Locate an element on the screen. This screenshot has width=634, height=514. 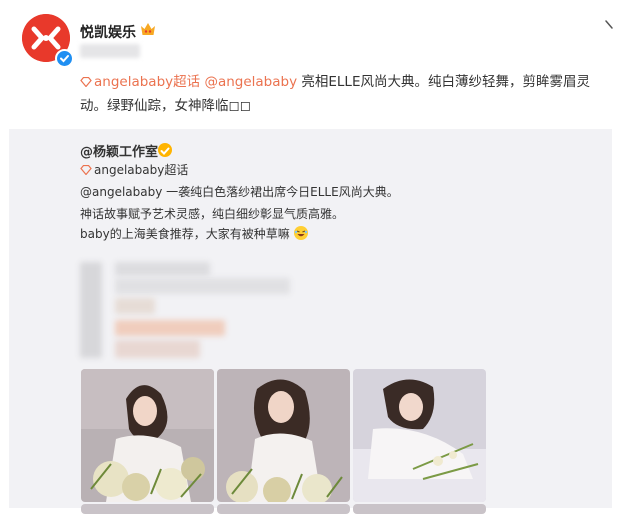
photo-2-image is located at coordinates (283, 435).